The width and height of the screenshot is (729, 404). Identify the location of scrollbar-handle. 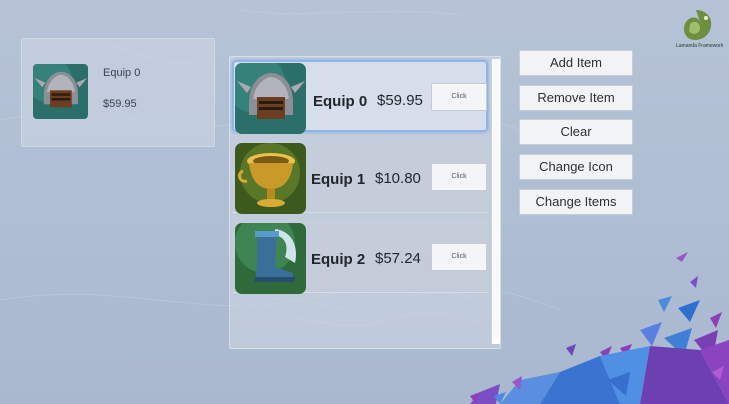
(496, 199).